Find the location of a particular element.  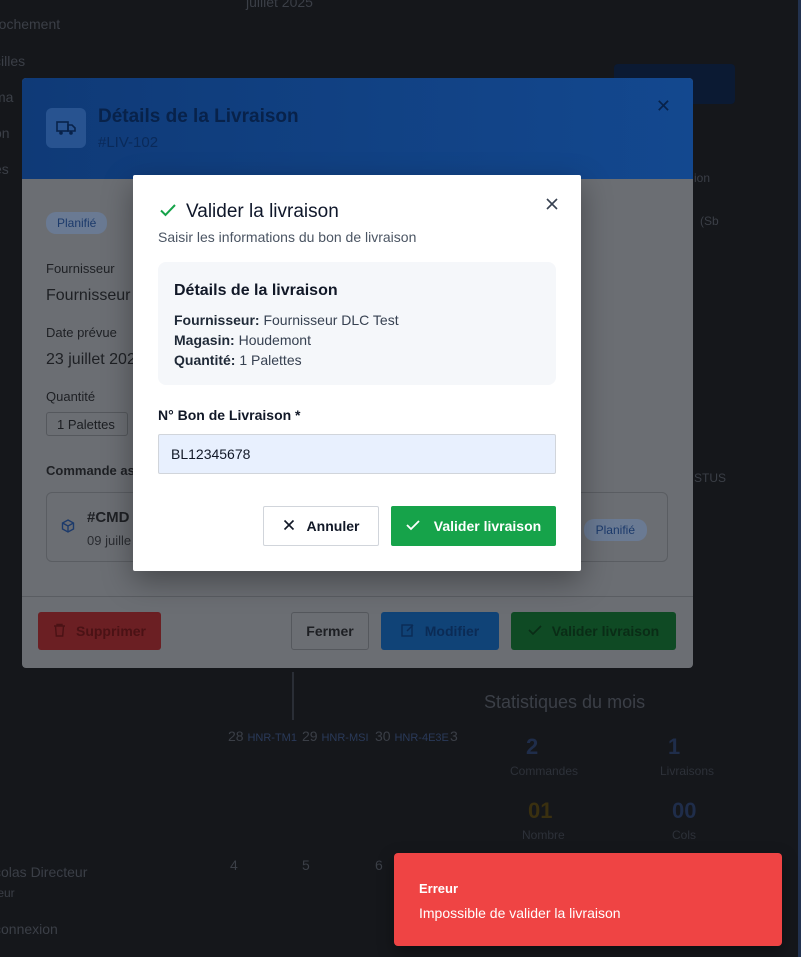

cancel-button-label: Annuler is located at coordinates (333, 526).